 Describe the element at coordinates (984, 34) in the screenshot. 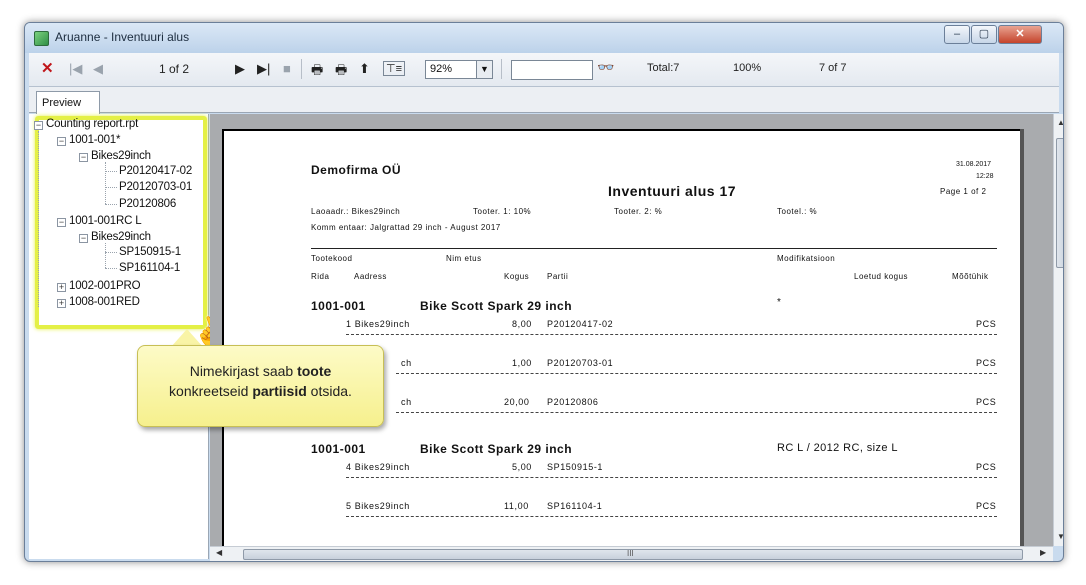

I see `maximize-button: ▢` at that location.